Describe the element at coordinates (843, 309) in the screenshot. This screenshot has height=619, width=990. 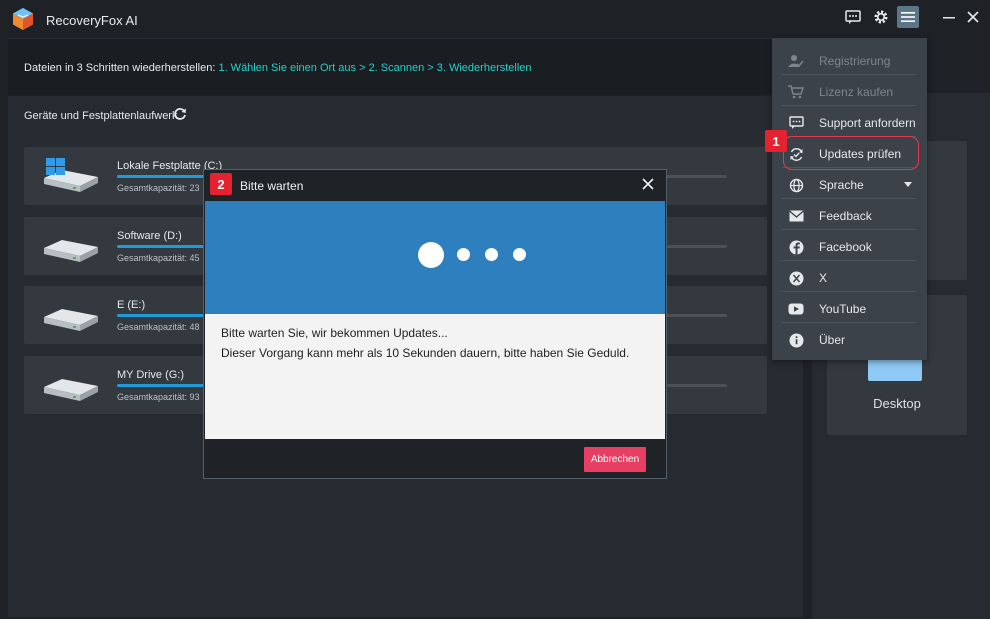
I see `menu-item-label: YouTube` at that location.